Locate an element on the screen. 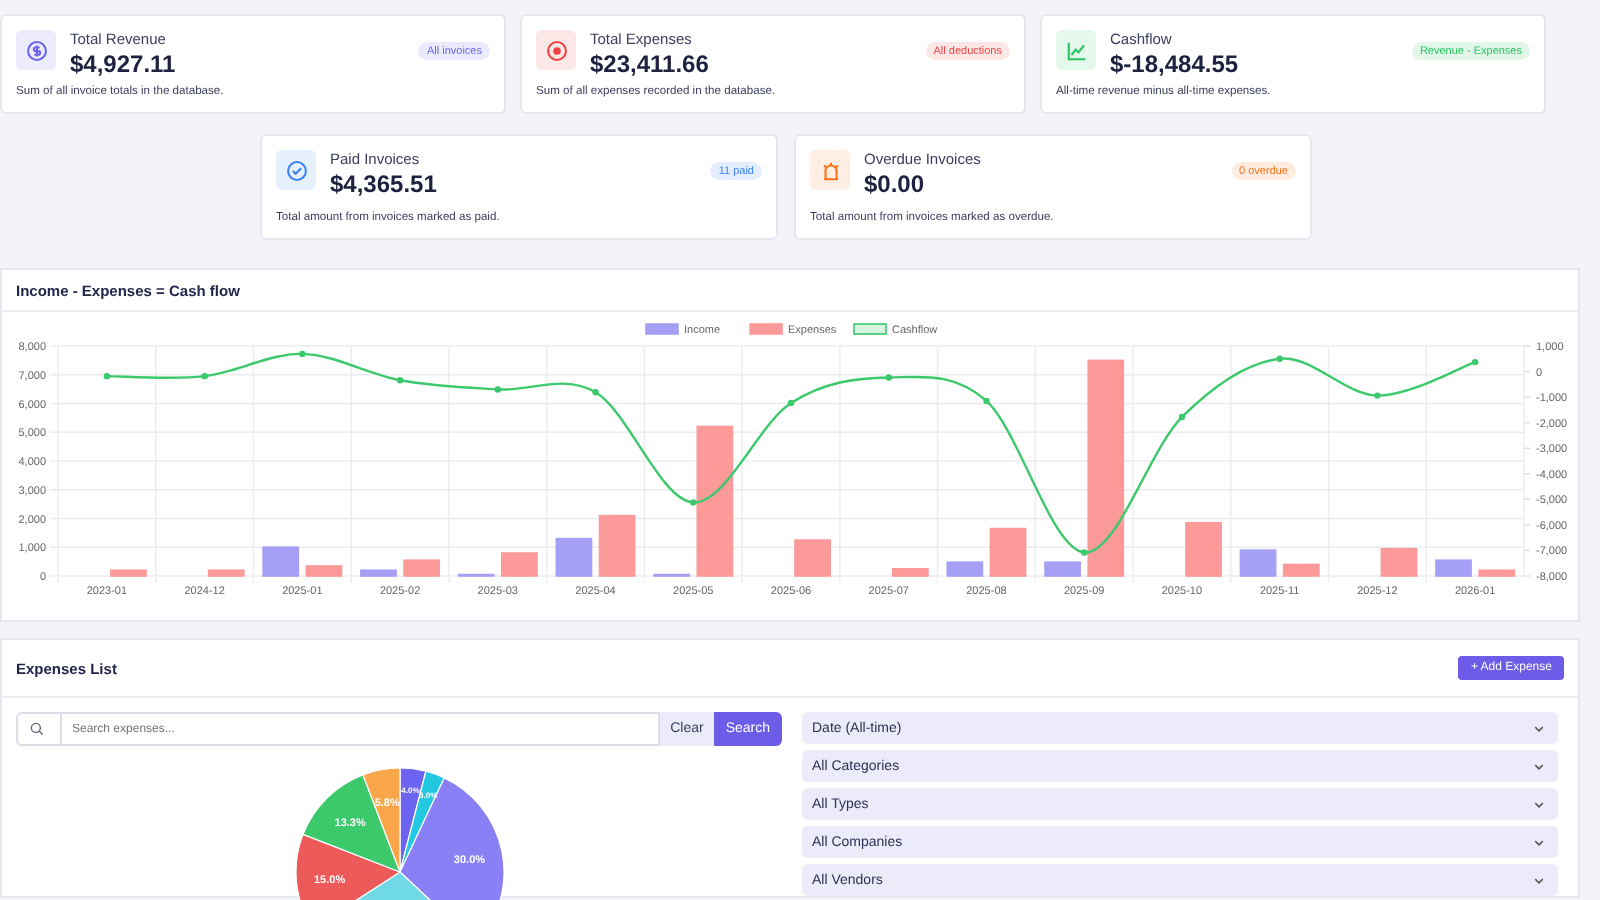 This screenshot has width=1600, height=900. search-icon is located at coordinates (37, 729).